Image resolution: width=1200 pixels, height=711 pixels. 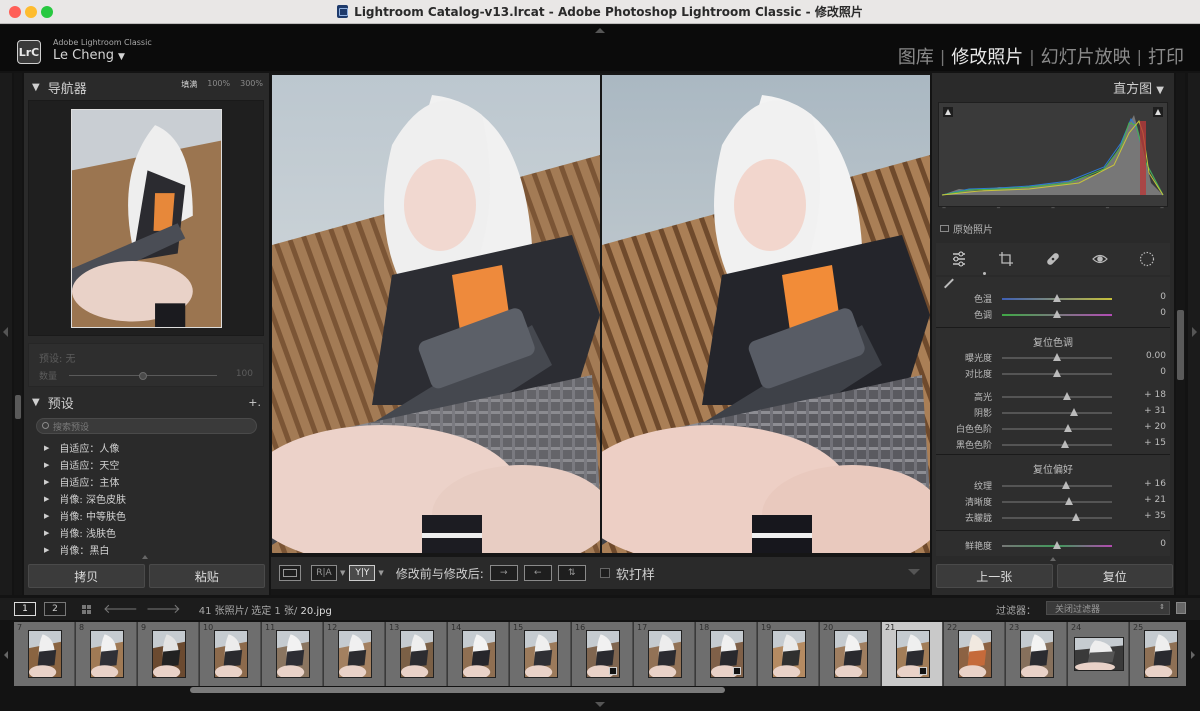 What do you see at coordinates (571, 573) in the screenshot?
I see `swap-before-after-button: ⇅` at bounding box center [571, 573].